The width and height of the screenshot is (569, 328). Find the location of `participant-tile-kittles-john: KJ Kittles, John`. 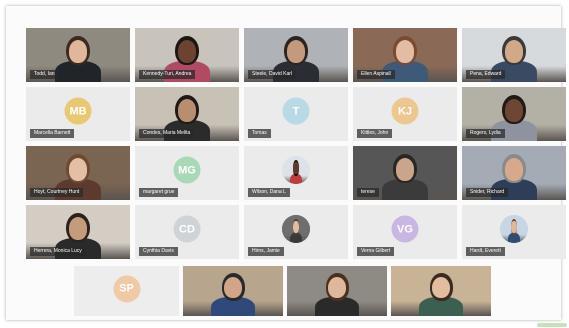

participant-tile-kittles-john: KJ Kittles, John is located at coordinates (405, 114).